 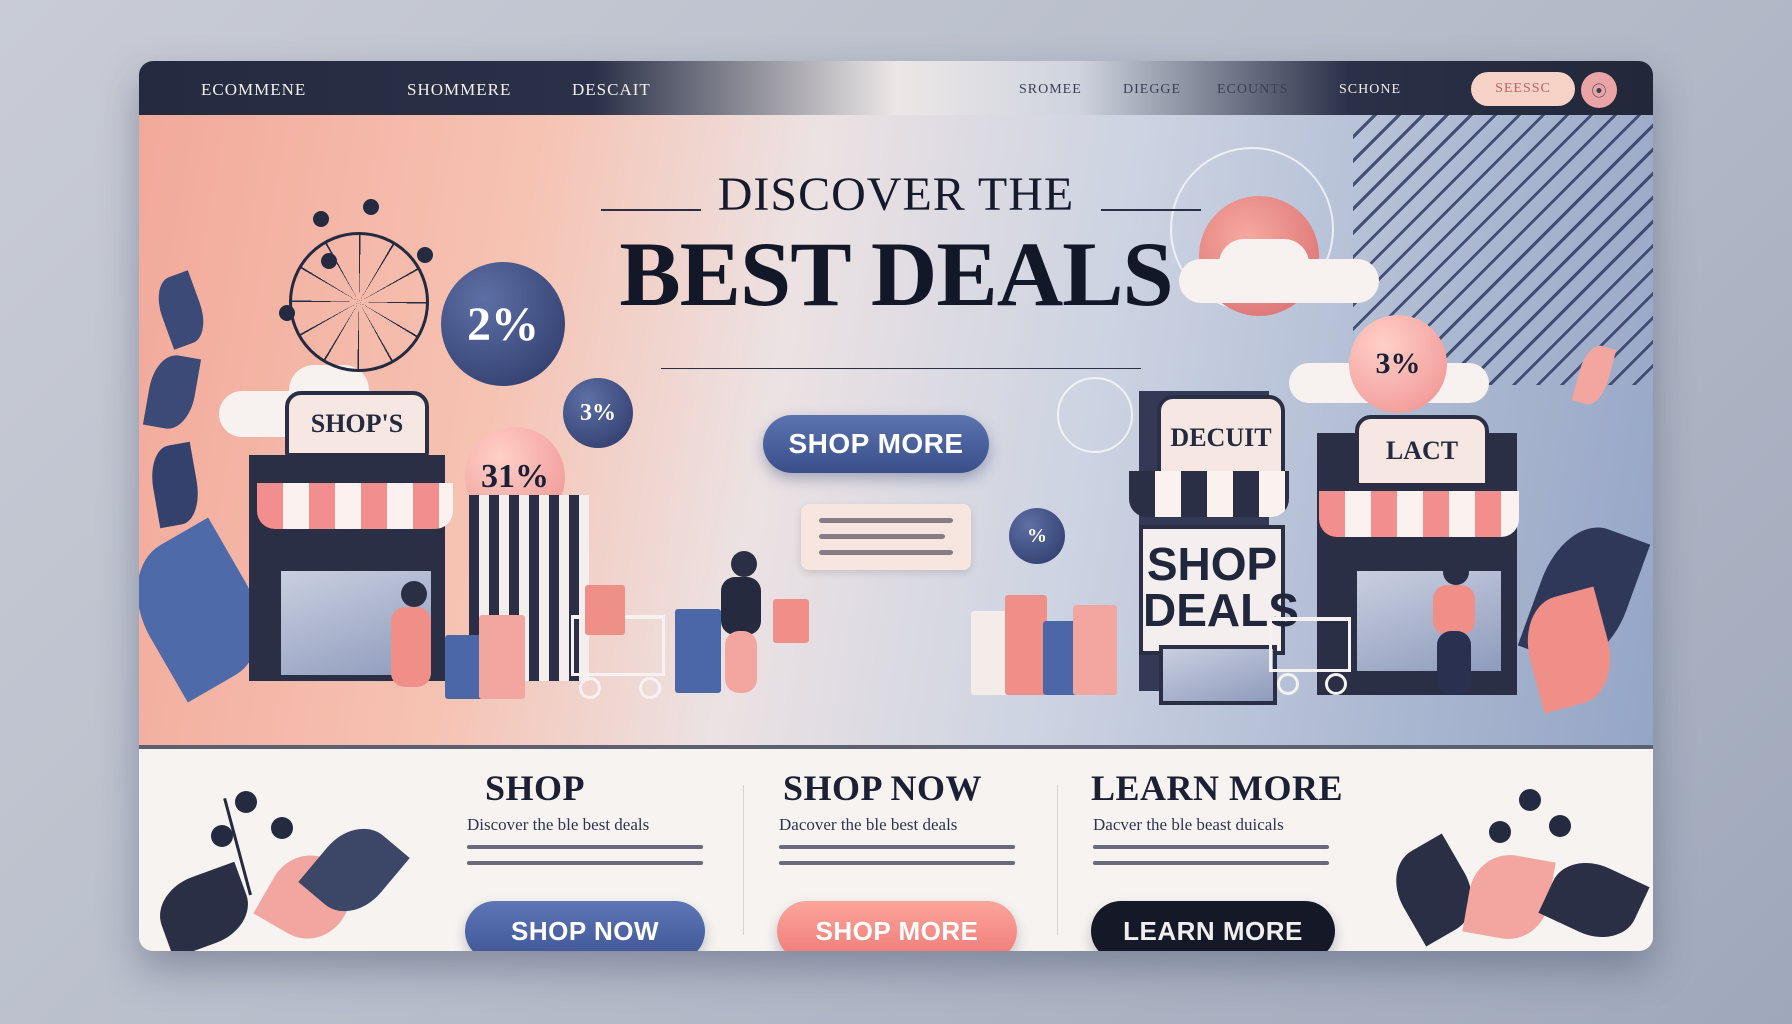 I want to click on nav-link-4: DIEGGE, so click(x=1152, y=90).